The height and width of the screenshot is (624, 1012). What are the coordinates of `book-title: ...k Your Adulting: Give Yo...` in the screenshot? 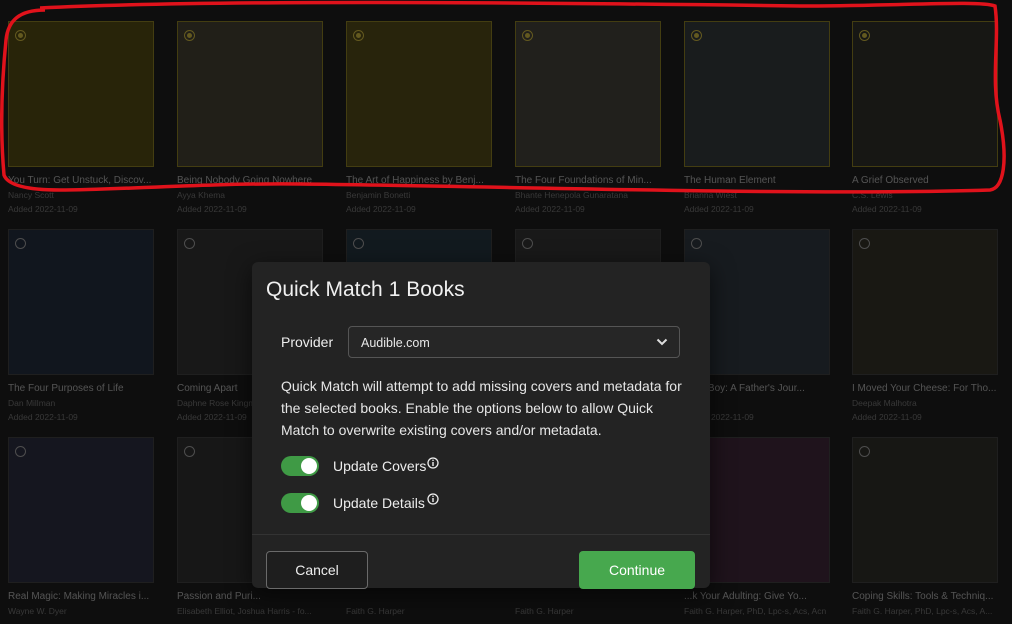 It's located at (759, 596).